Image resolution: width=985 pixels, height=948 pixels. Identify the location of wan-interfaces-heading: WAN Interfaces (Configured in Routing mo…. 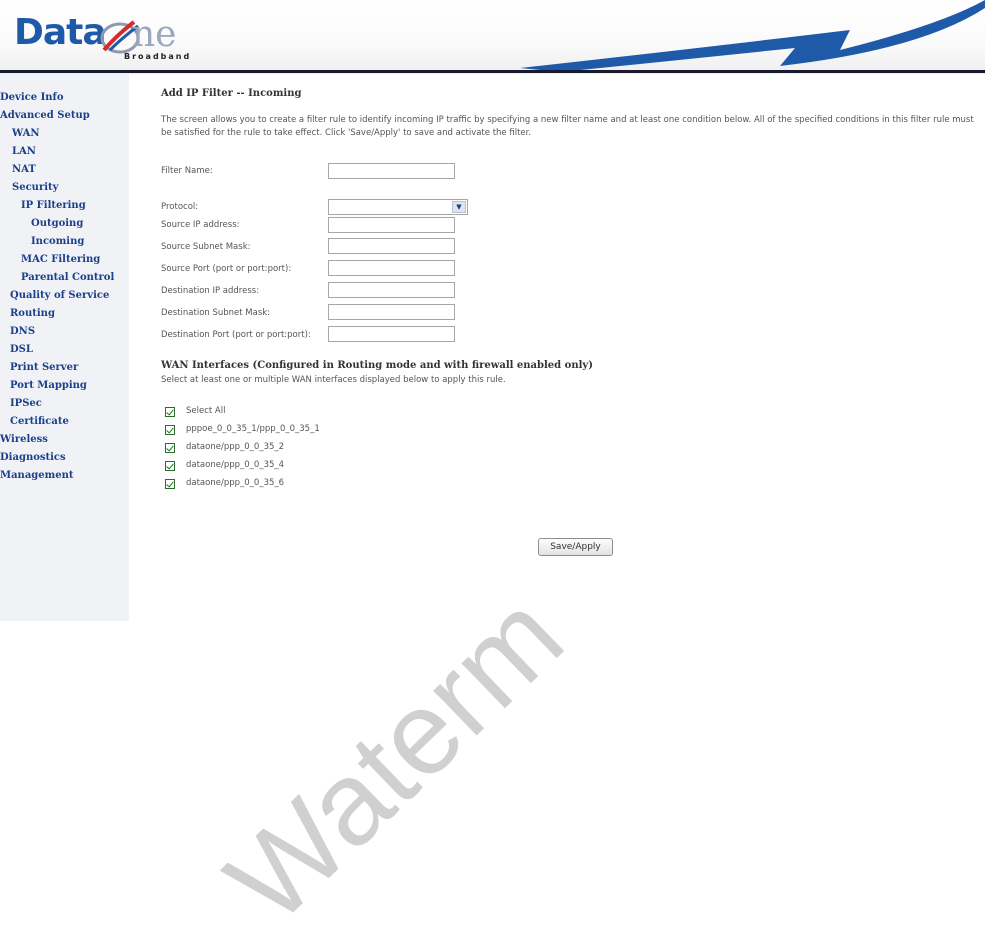
(377, 365).